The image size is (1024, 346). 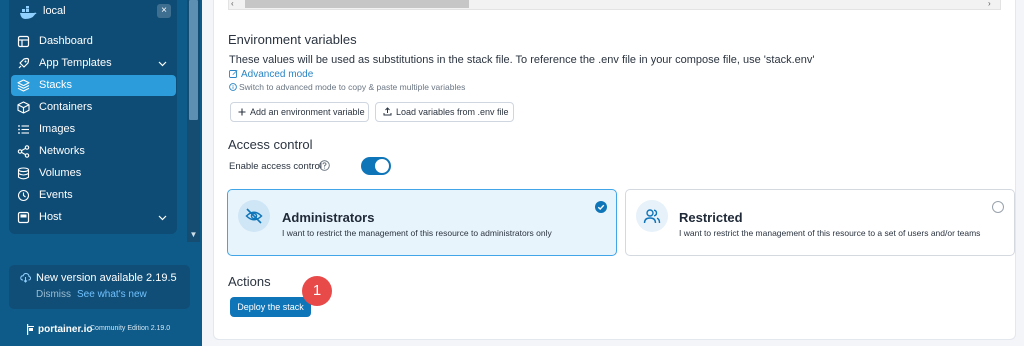 What do you see at coordinates (25, 278) in the screenshot?
I see `download-cloud-icon` at bounding box center [25, 278].